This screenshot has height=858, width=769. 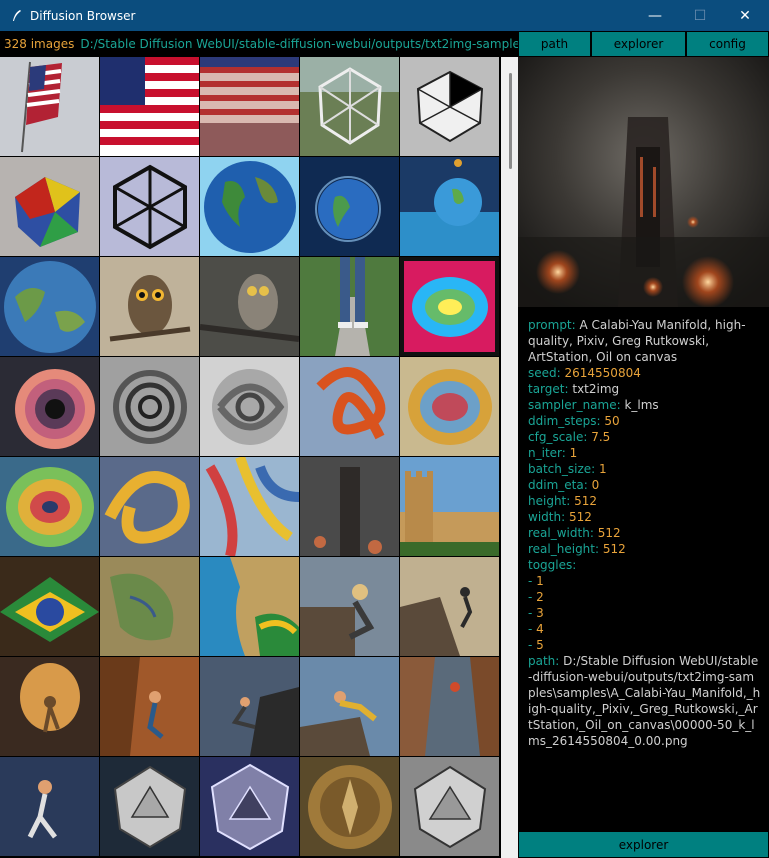 What do you see at coordinates (17, 15) in the screenshot?
I see `feather-pen-icon` at bounding box center [17, 15].